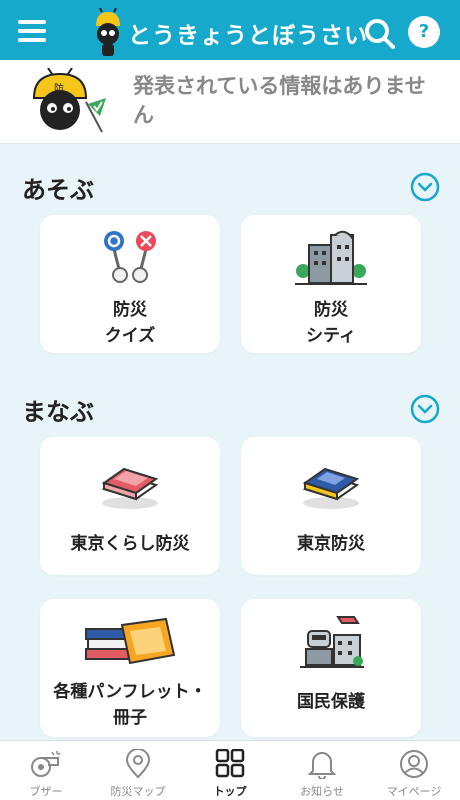 The image size is (460, 800). Describe the element at coordinates (130, 544) in the screenshot. I see `card-label: 東京くらし防災` at that location.